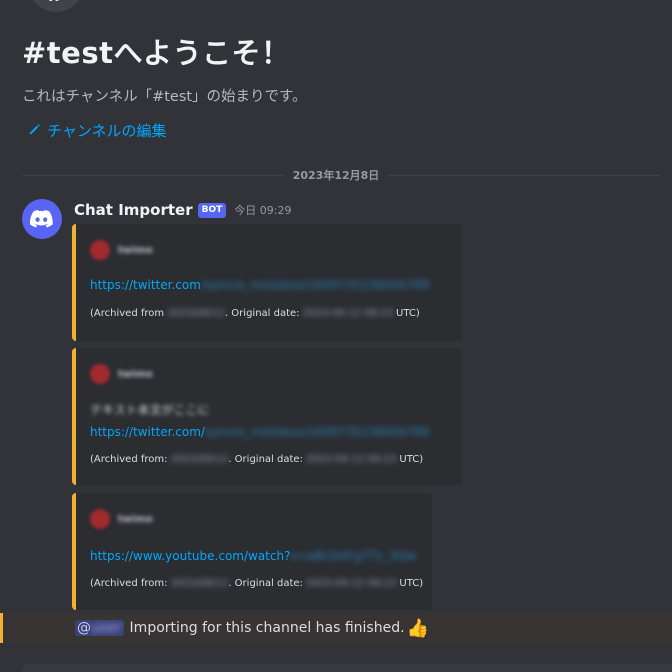 The height and width of the screenshot is (672, 672). I want to click on welcome-title: #testへようこそ！, so click(156, 53).